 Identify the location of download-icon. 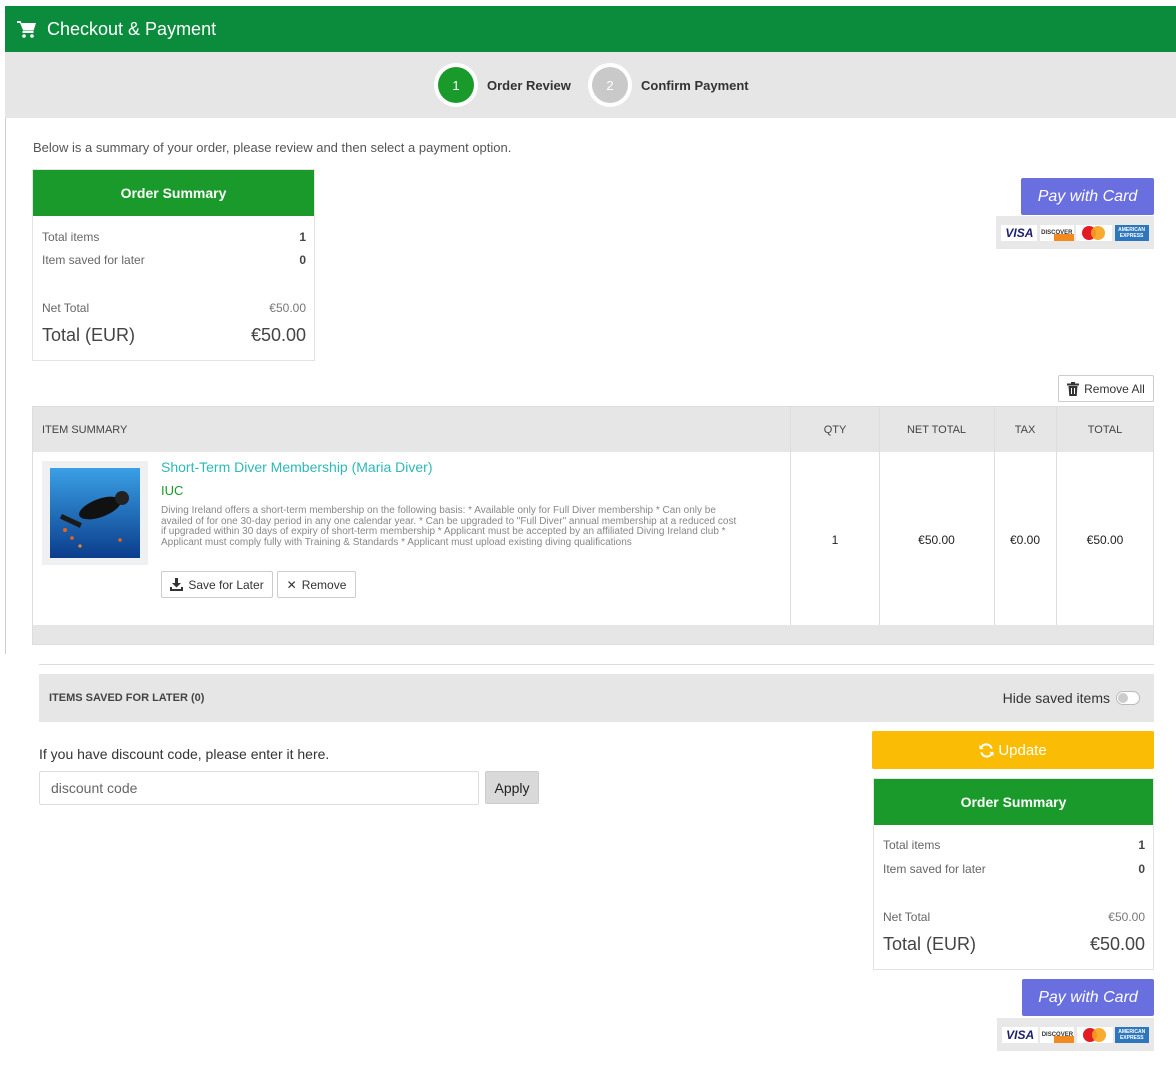
(177, 584).